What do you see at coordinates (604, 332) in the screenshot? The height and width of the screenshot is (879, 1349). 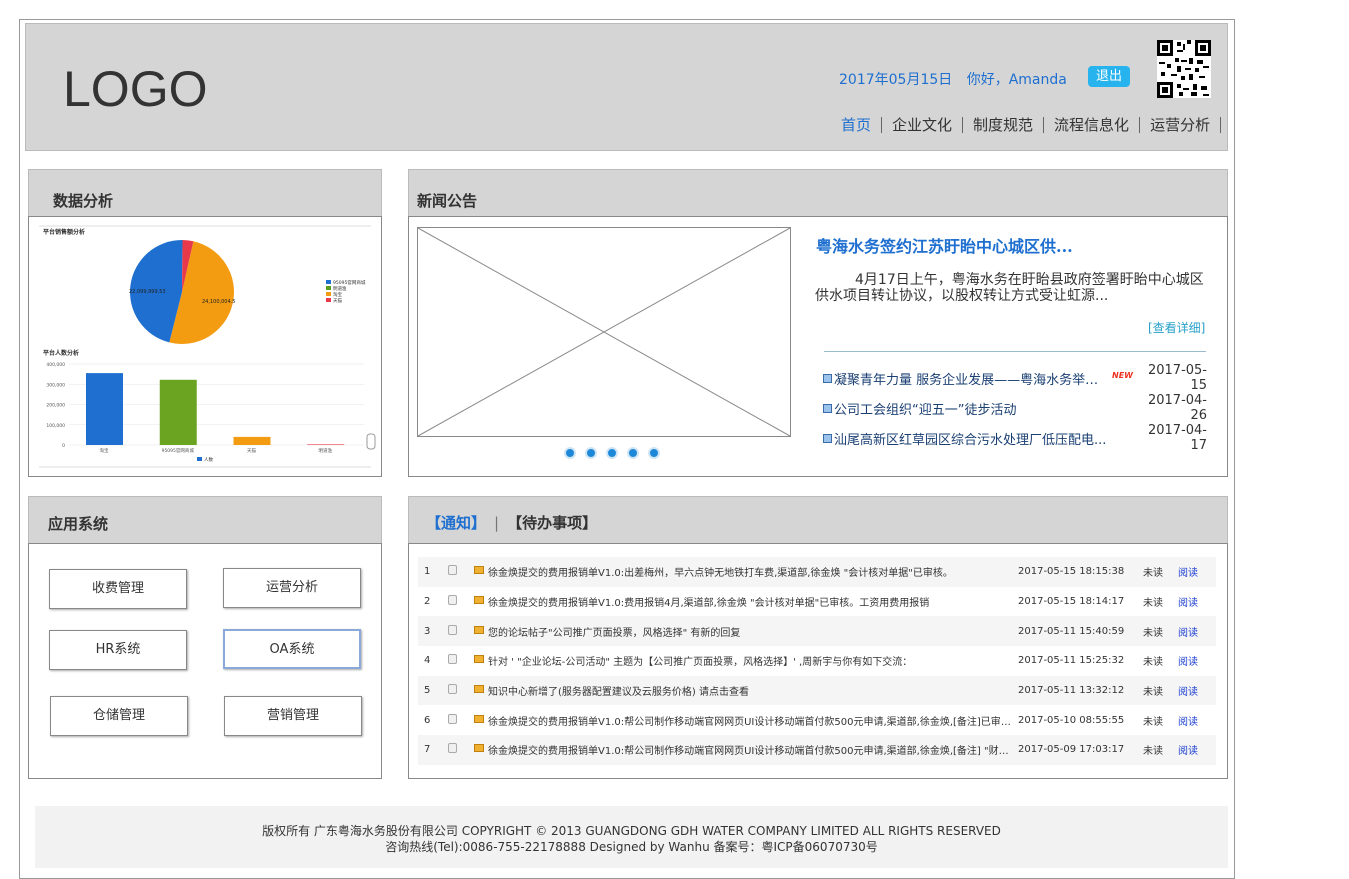 I see `news-image-placeholder` at bounding box center [604, 332].